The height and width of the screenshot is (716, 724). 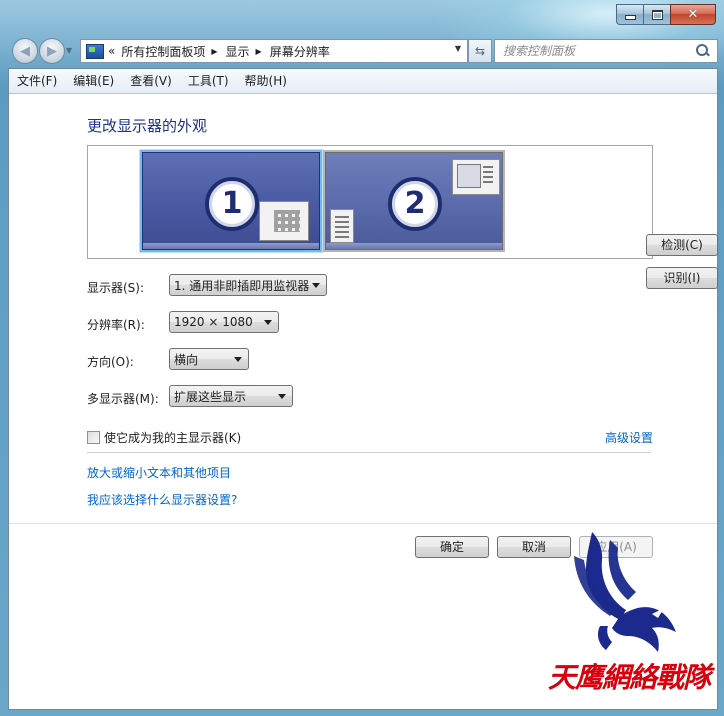 What do you see at coordinates (369, 452) in the screenshot?
I see `section-divider` at bounding box center [369, 452].